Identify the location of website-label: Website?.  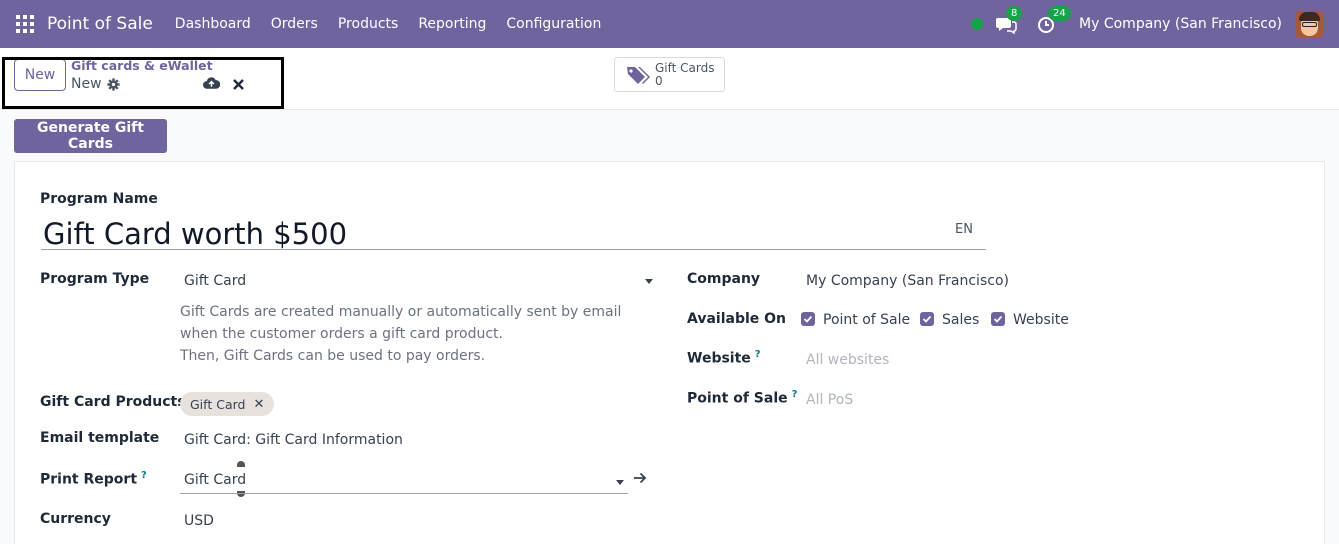
(724, 358).